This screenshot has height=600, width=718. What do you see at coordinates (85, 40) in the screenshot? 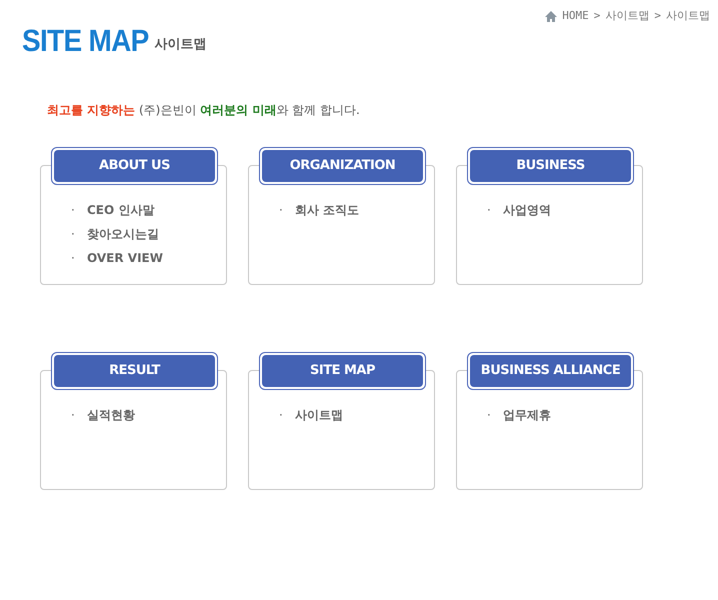
I see `page-title: SITE MAP` at bounding box center [85, 40].